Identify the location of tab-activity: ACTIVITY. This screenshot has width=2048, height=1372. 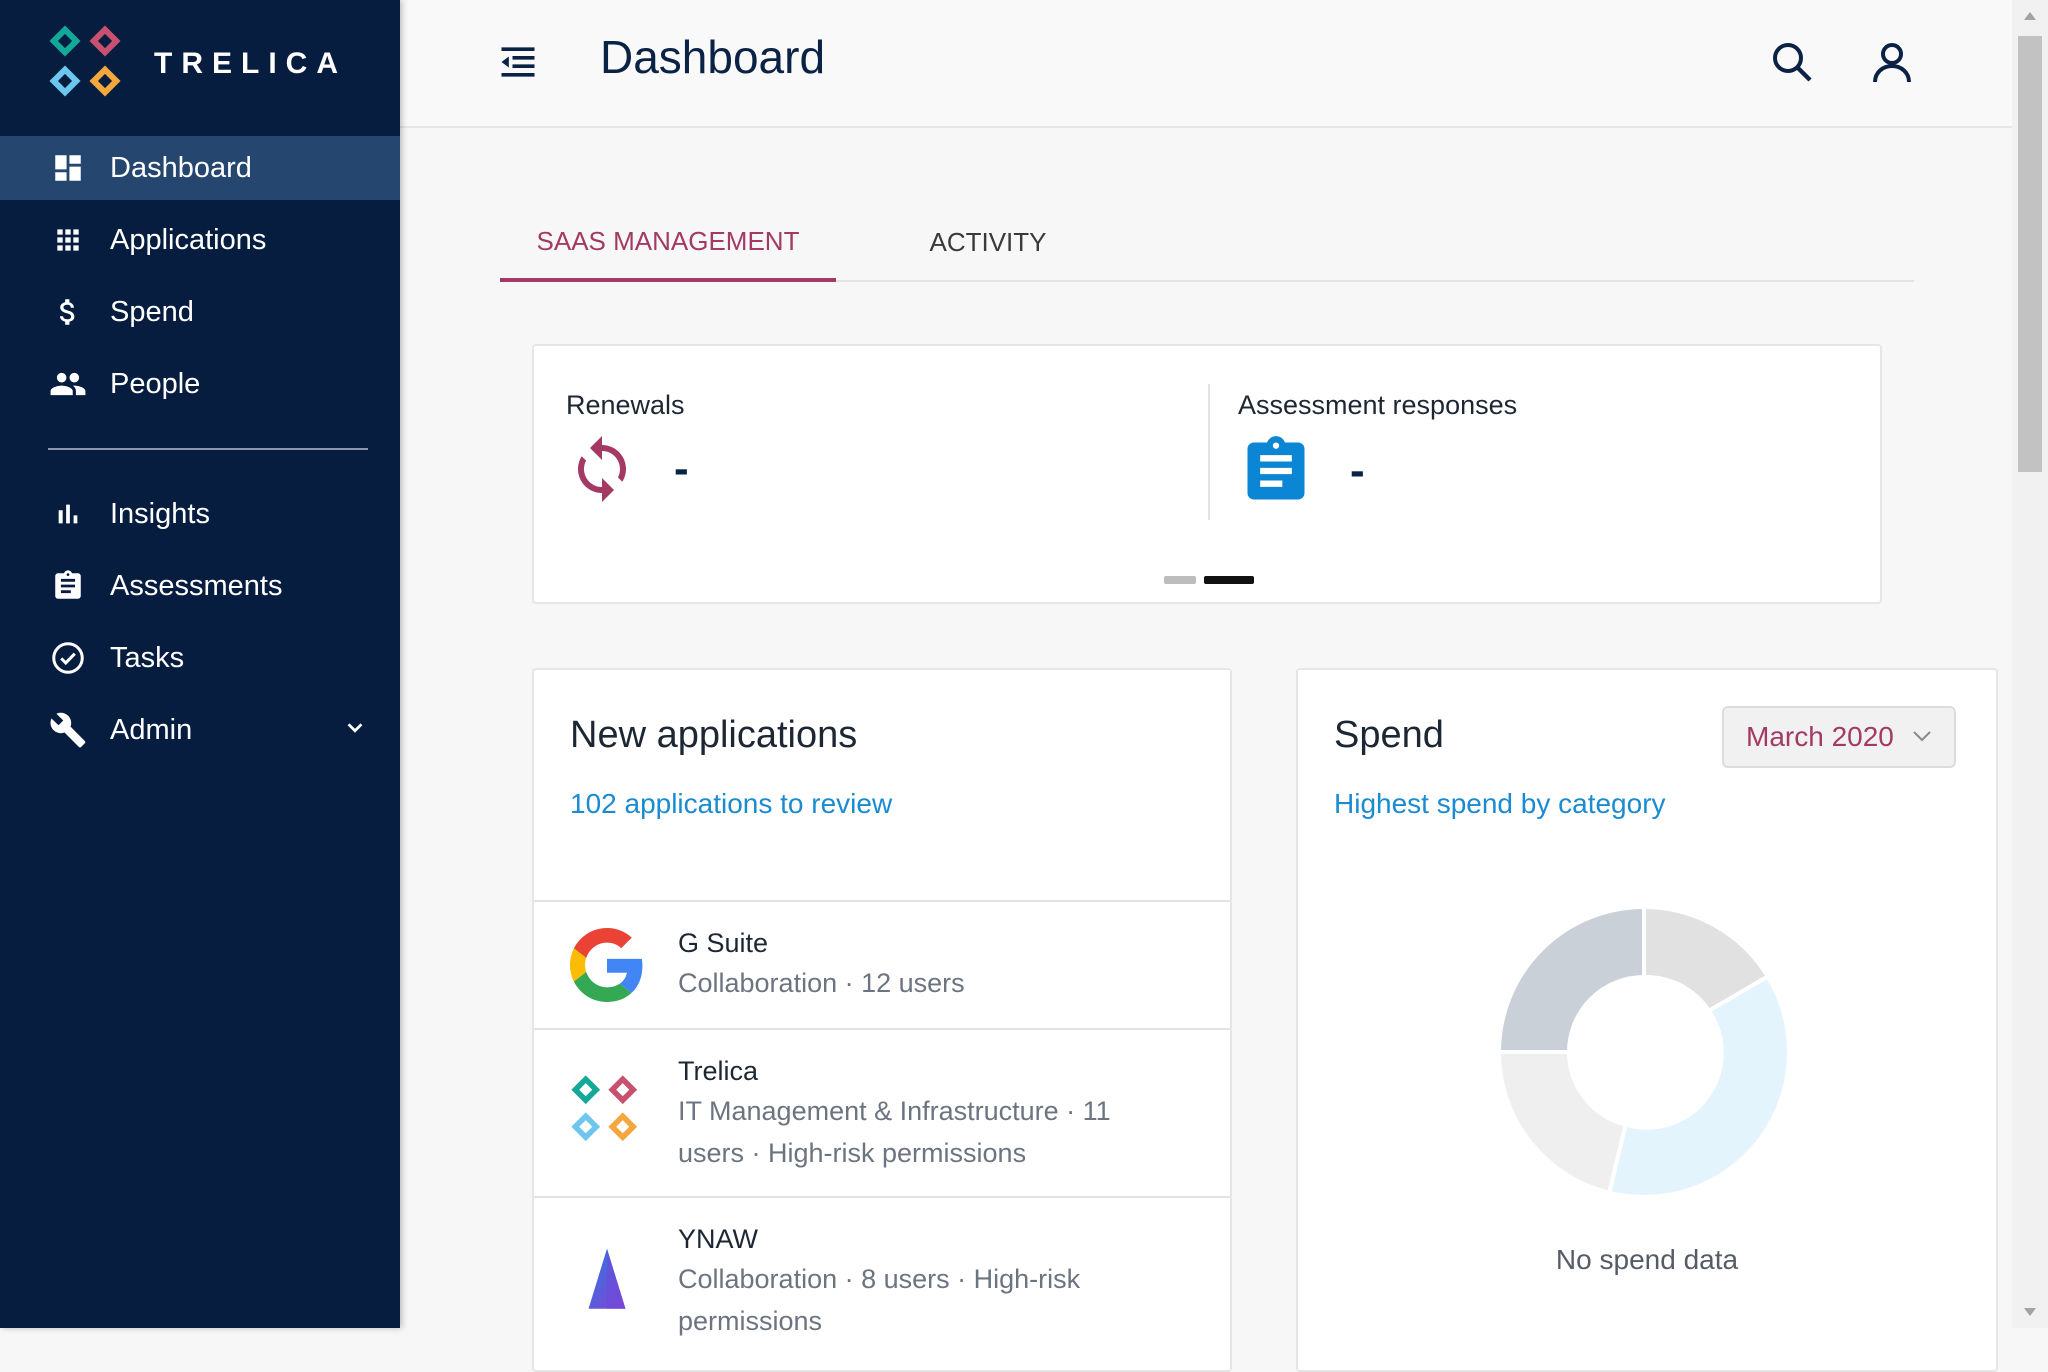
(988, 242).